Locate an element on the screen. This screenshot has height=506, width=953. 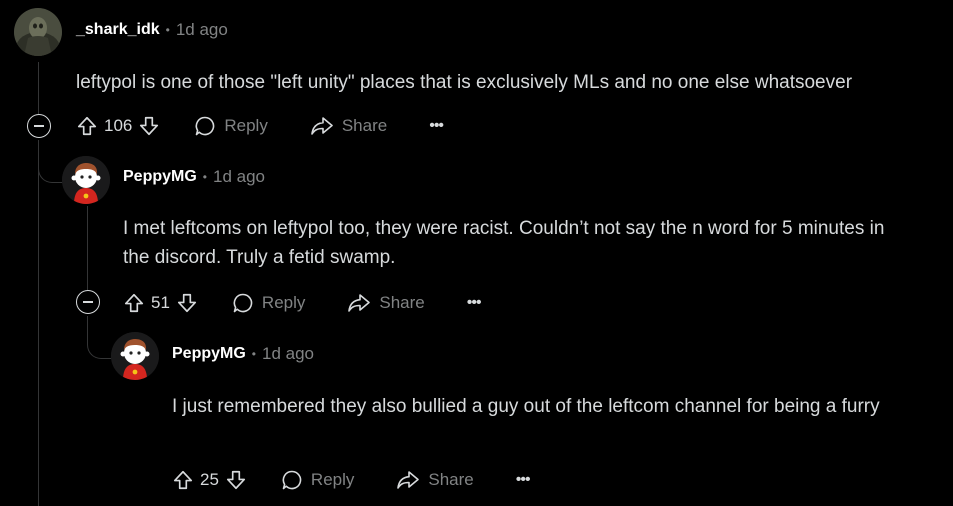
thread-line-root is located at coordinates (38, 88).